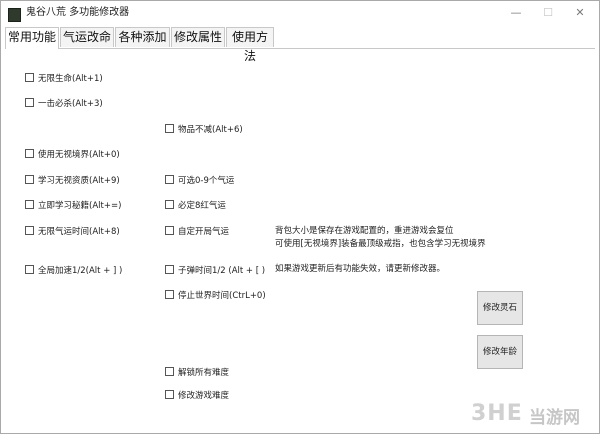 This screenshot has width=600, height=434. I want to click on window-title: 鬼谷八荒 多功能修改器, so click(78, 12).